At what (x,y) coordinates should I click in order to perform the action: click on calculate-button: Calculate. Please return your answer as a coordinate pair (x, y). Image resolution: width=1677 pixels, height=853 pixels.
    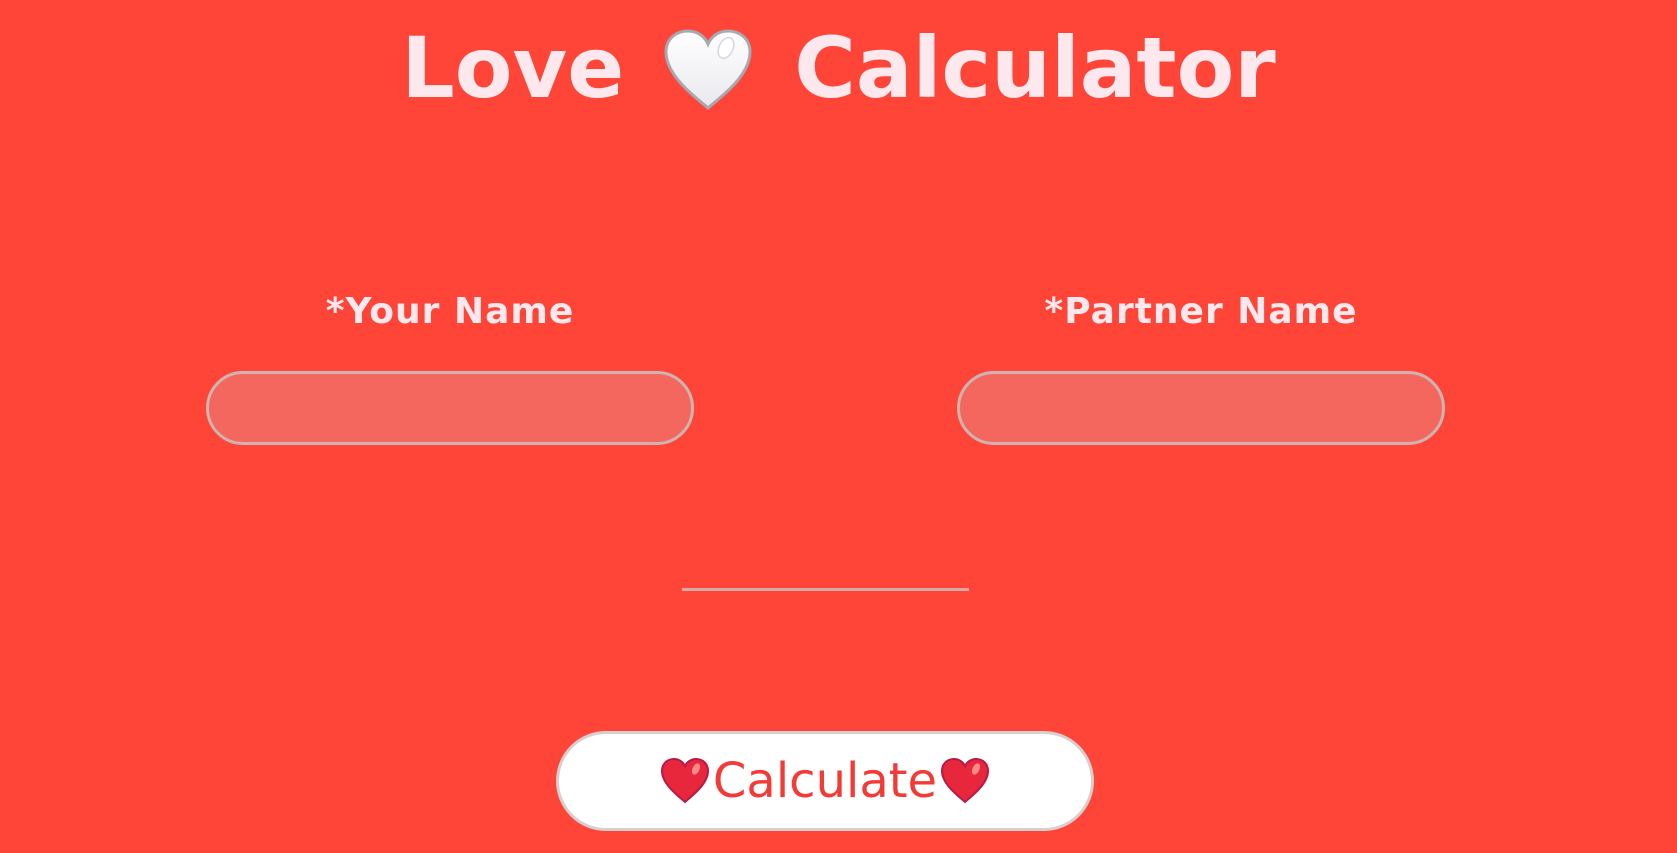
    Looking at the image, I should click on (825, 781).